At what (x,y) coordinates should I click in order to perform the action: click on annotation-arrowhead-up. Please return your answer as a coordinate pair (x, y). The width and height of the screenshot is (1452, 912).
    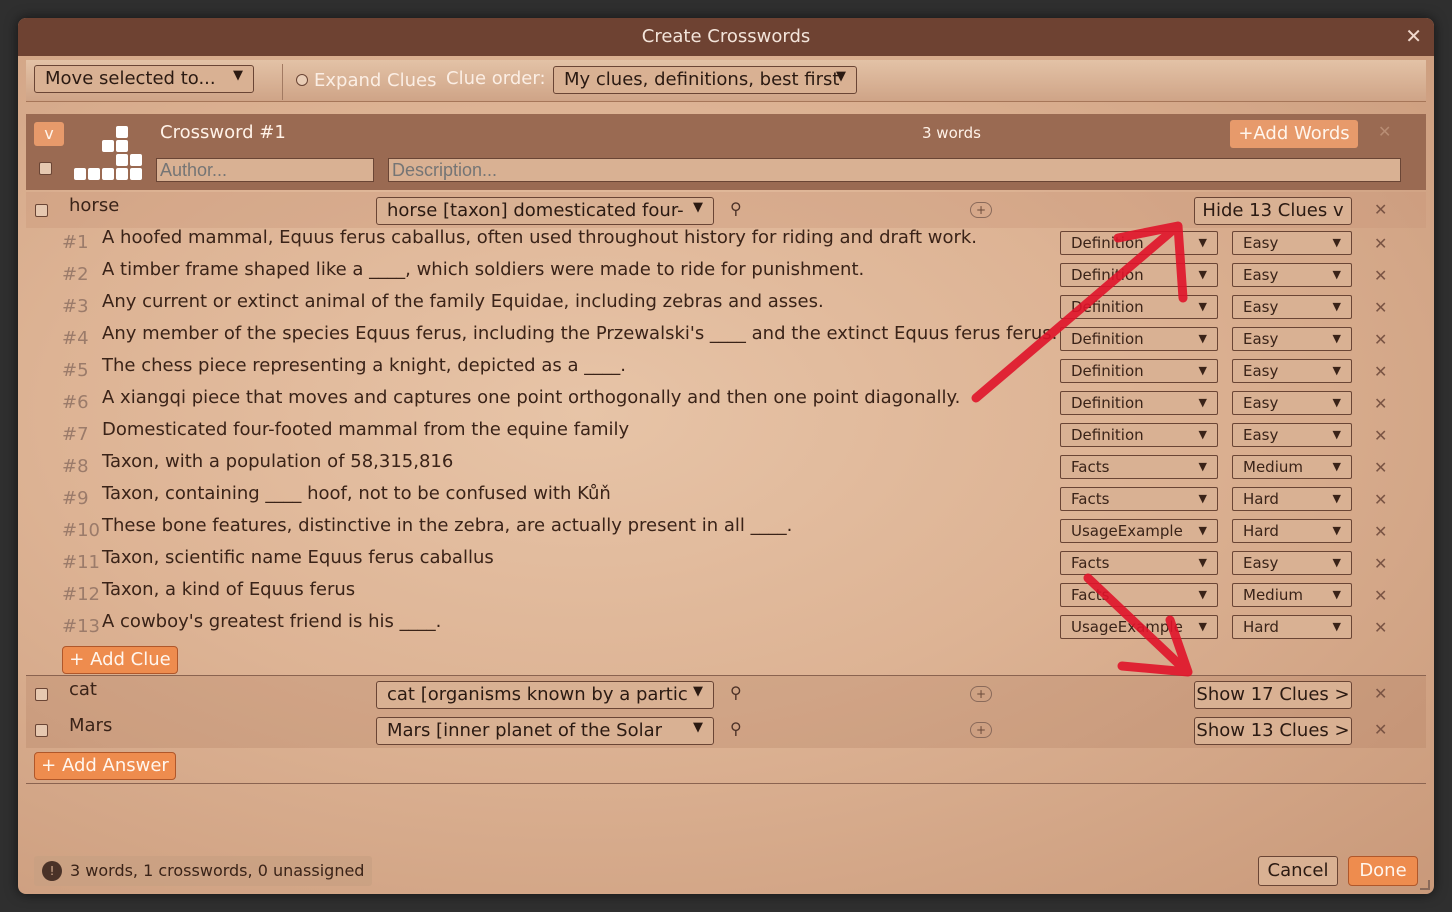
    Looking at the image, I should click on (1150, 262).